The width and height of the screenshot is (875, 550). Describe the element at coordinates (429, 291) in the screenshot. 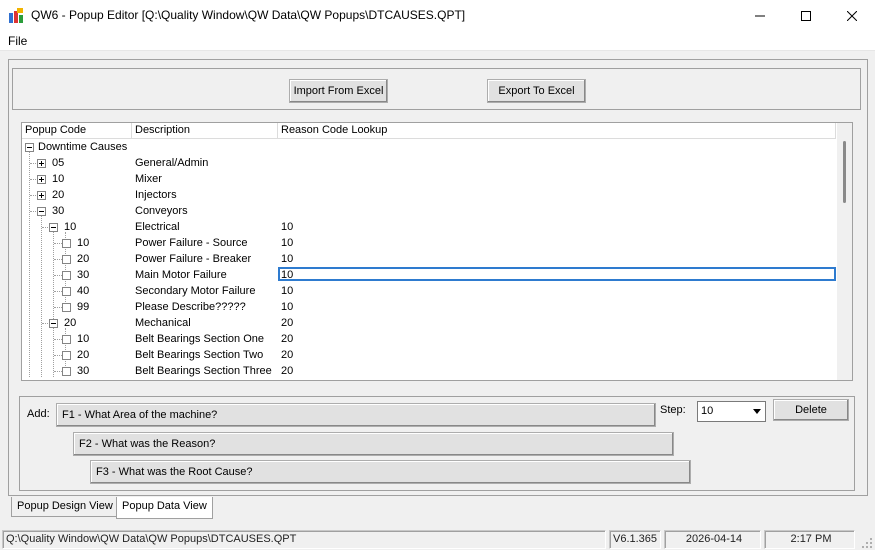

I see `tree-row: 40 Secondary Motor Failure 10` at that location.